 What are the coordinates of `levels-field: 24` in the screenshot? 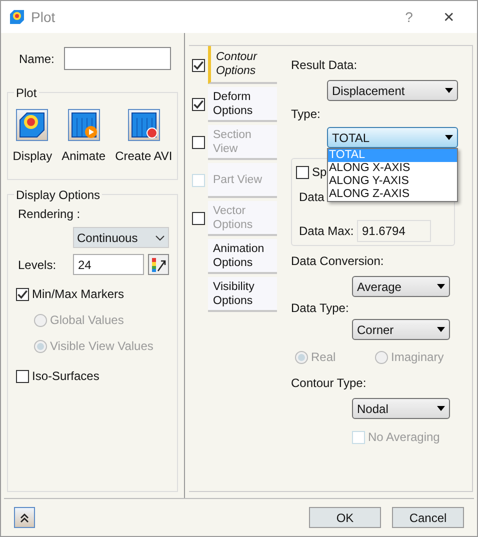 It's located at (108, 264).